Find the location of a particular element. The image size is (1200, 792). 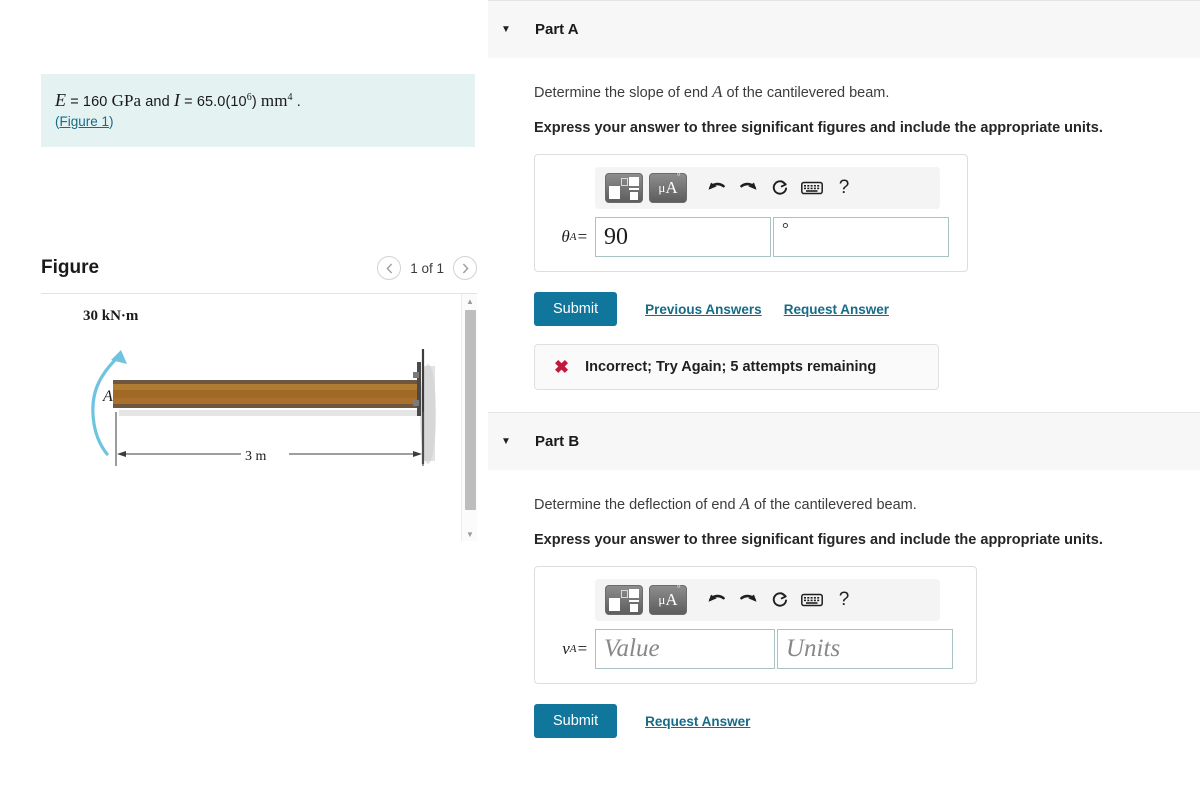

math-template-glyph is located at coordinates (624, 600).